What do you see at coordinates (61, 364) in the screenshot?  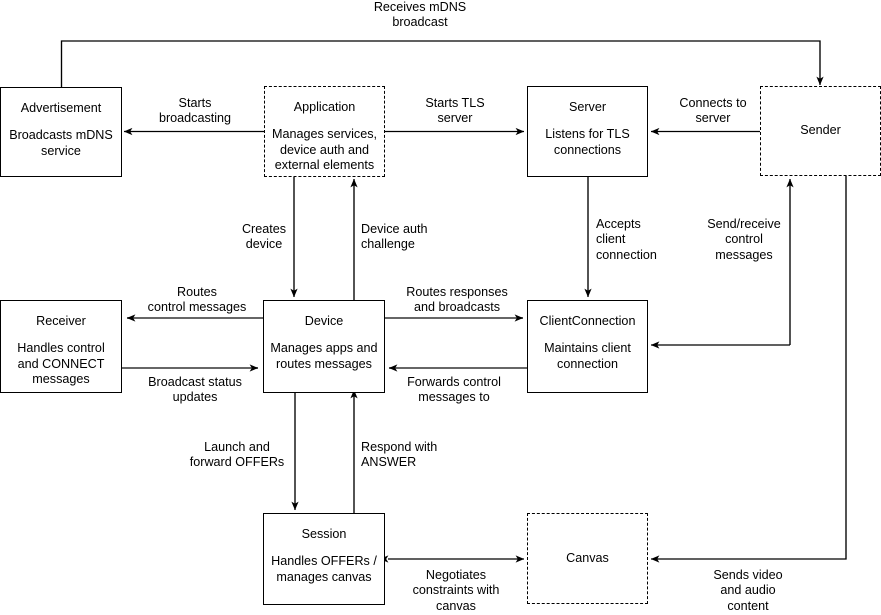 I see `node-receiver-subtitle: Handles control and CONNECT messages` at bounding box center [61, 364].